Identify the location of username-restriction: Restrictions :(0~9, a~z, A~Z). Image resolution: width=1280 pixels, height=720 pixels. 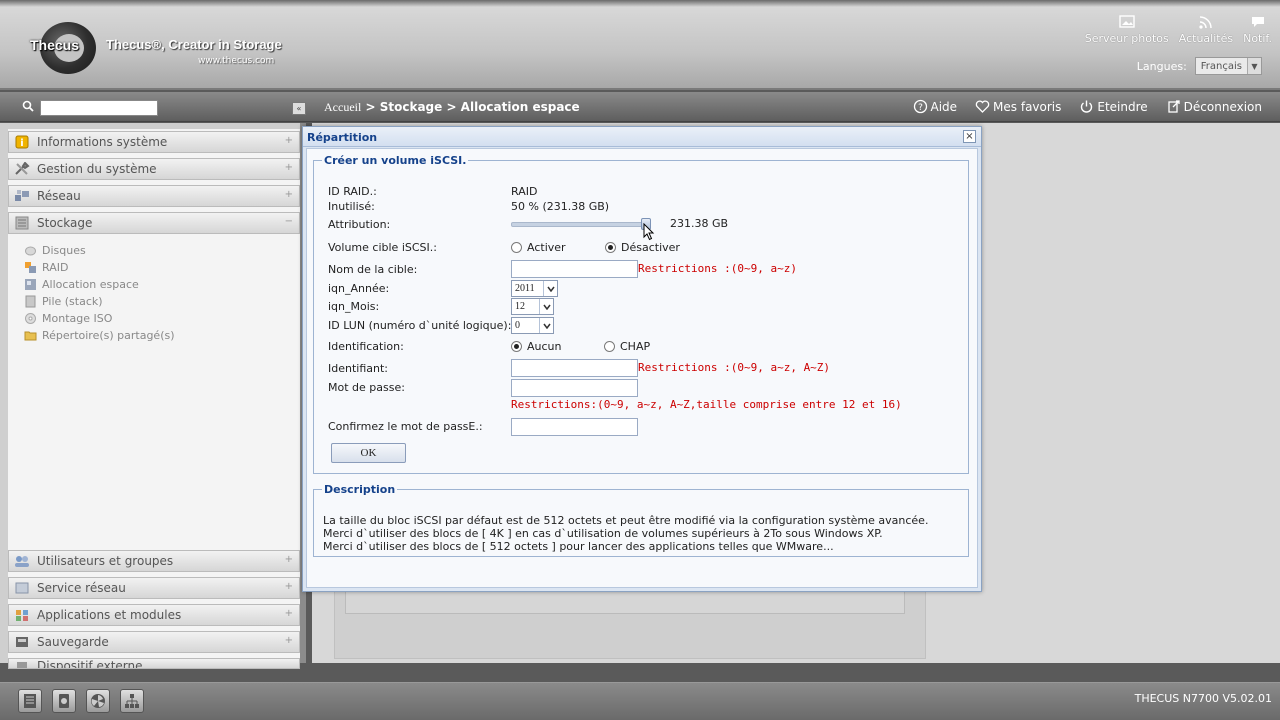
(734, 367).